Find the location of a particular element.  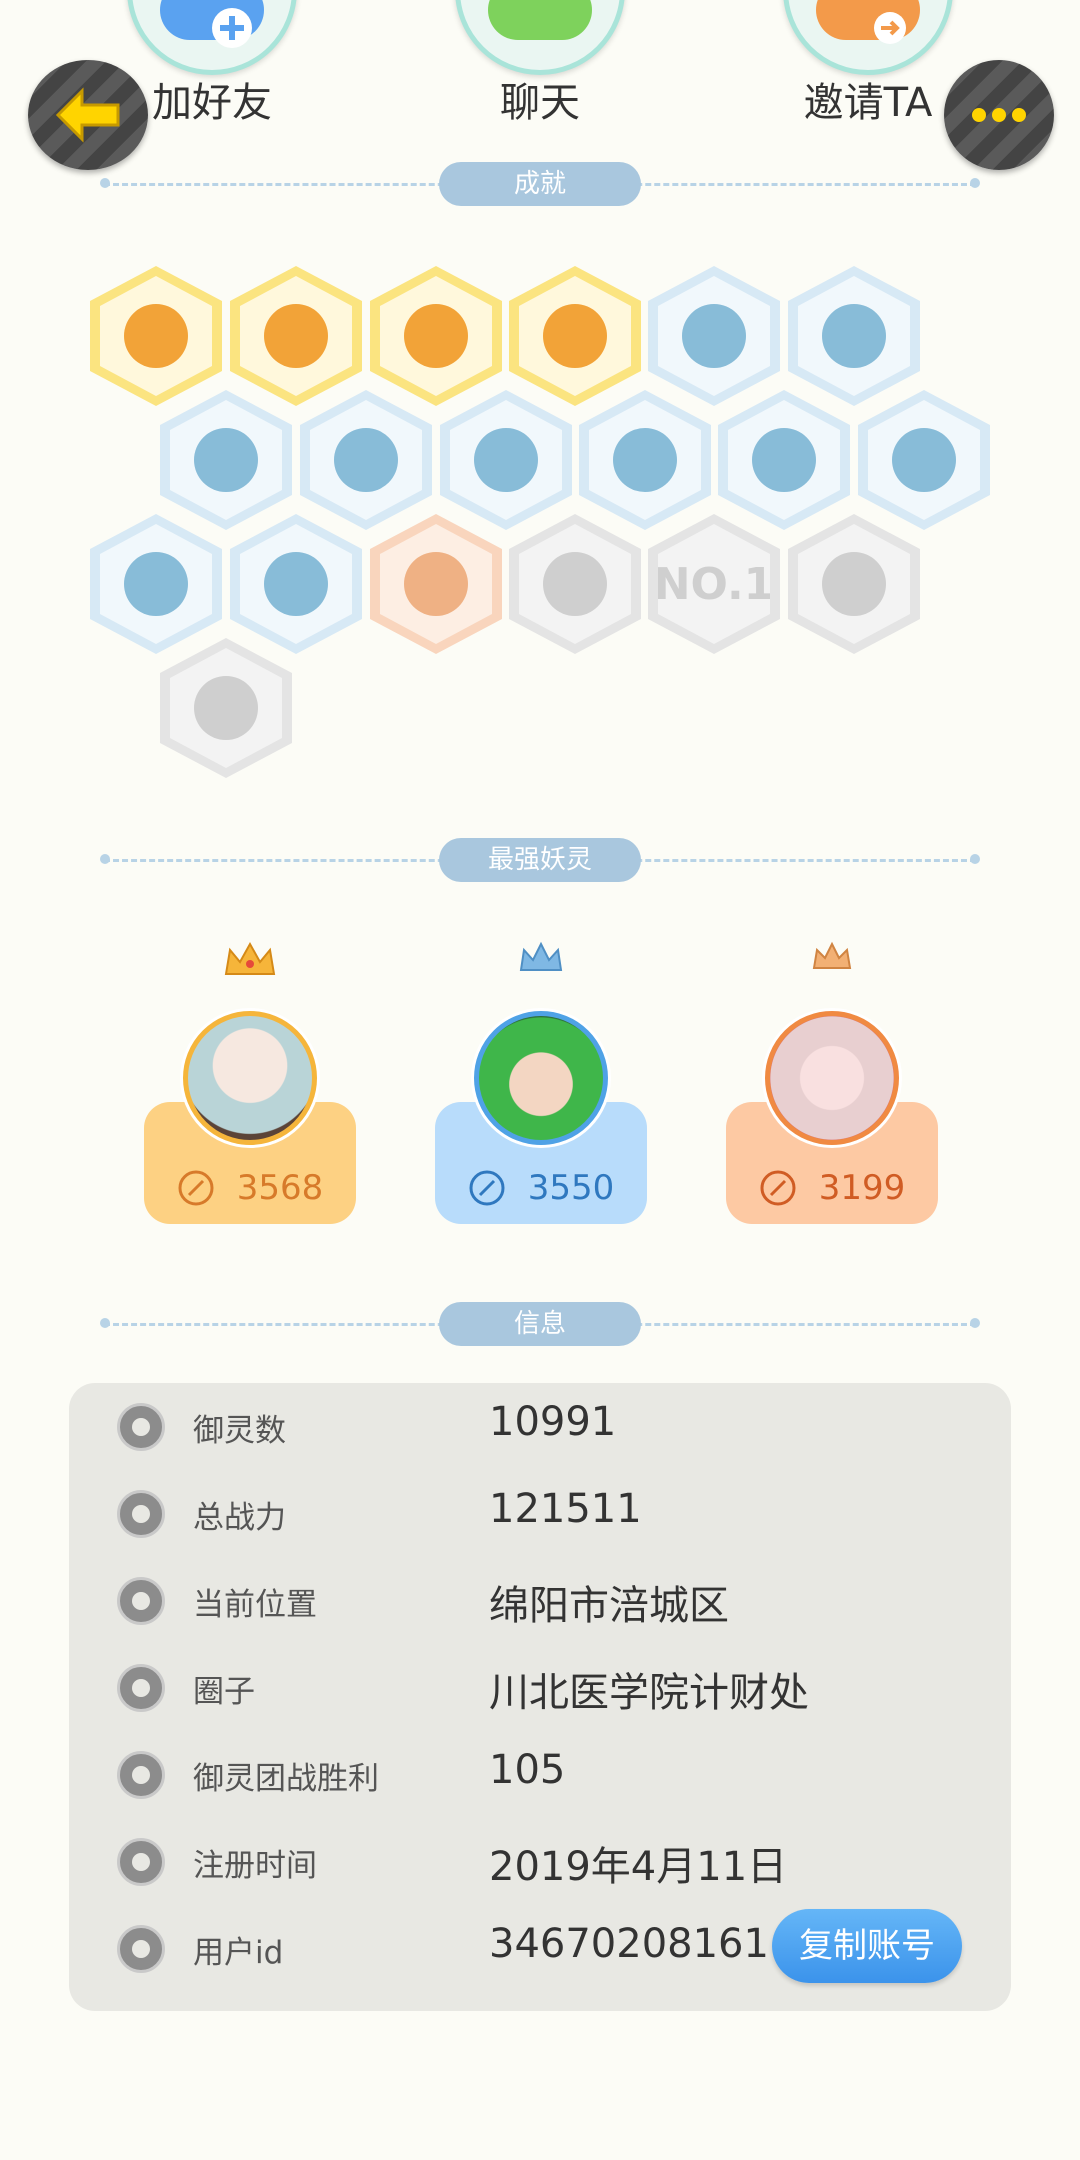

sneaker-icon is located at coordinates (714, 336).